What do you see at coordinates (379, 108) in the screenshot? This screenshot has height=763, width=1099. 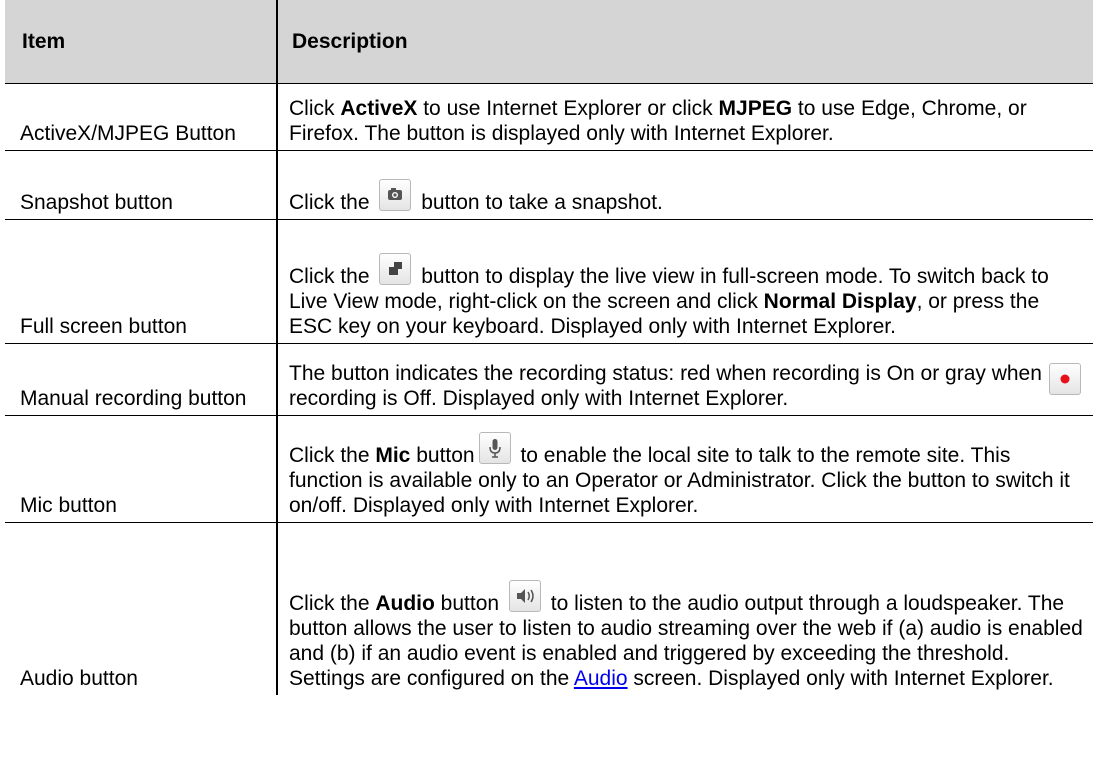 I see `bold-term: ActiveX` at bounding box center [379, 108].